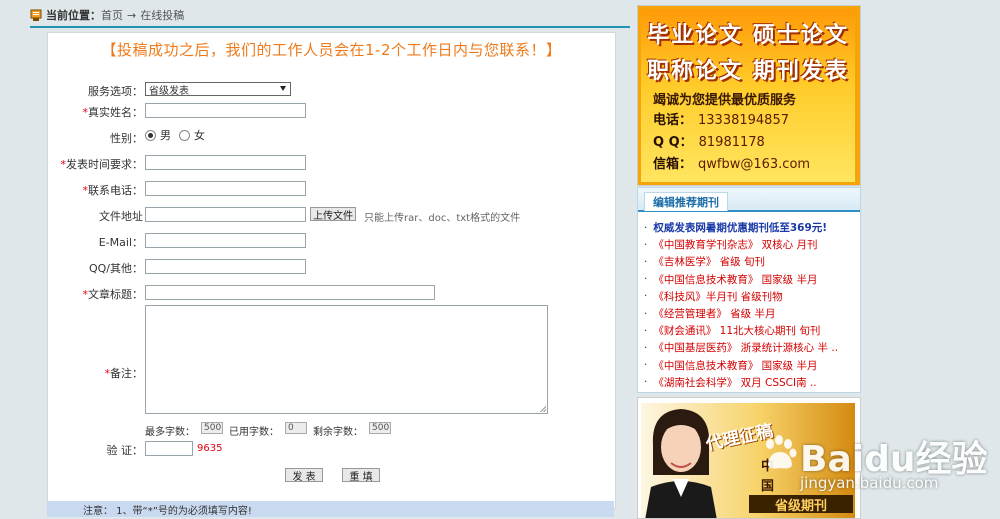 Image resolution: width=1000 pixels, height=519 pixels. What do you see at coordinates (225, 162) in the screenshot?
I see `time-input` at bounding box center [225, 162].